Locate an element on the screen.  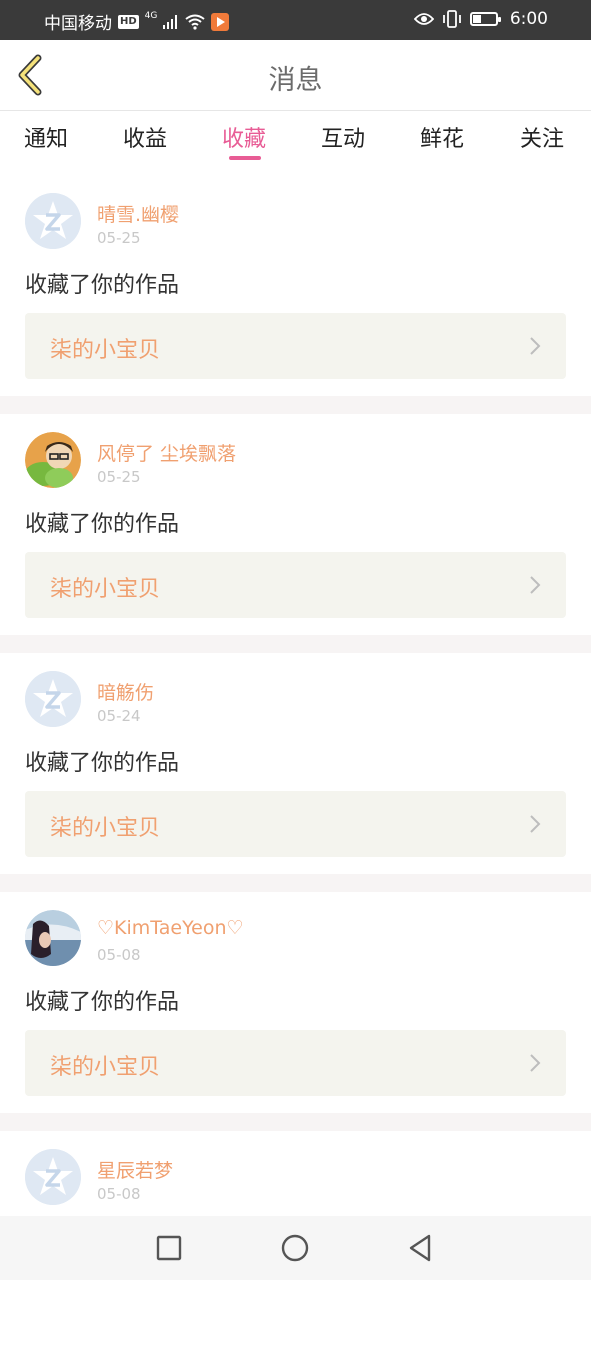
status-right: 6:00 is located at coordinates (480, 19).